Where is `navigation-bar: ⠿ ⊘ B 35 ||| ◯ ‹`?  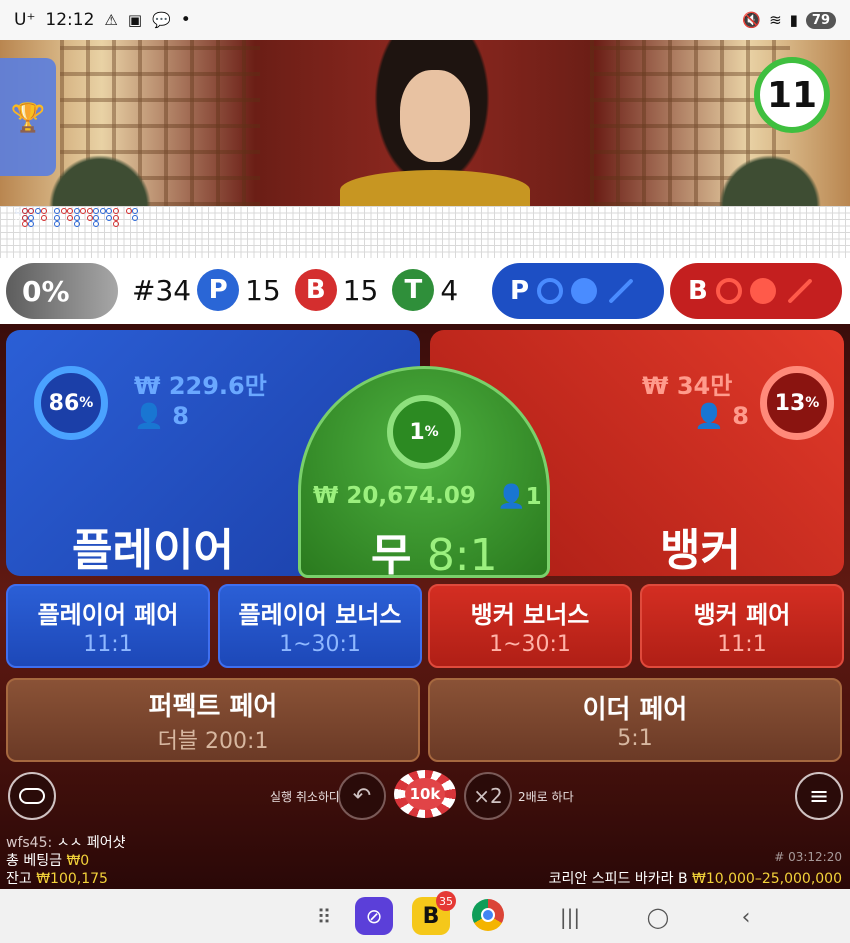
navigation-bar: ⠿ ⊘ B 35 ||| ◯ ‹ is located at coordinates (425, 916).